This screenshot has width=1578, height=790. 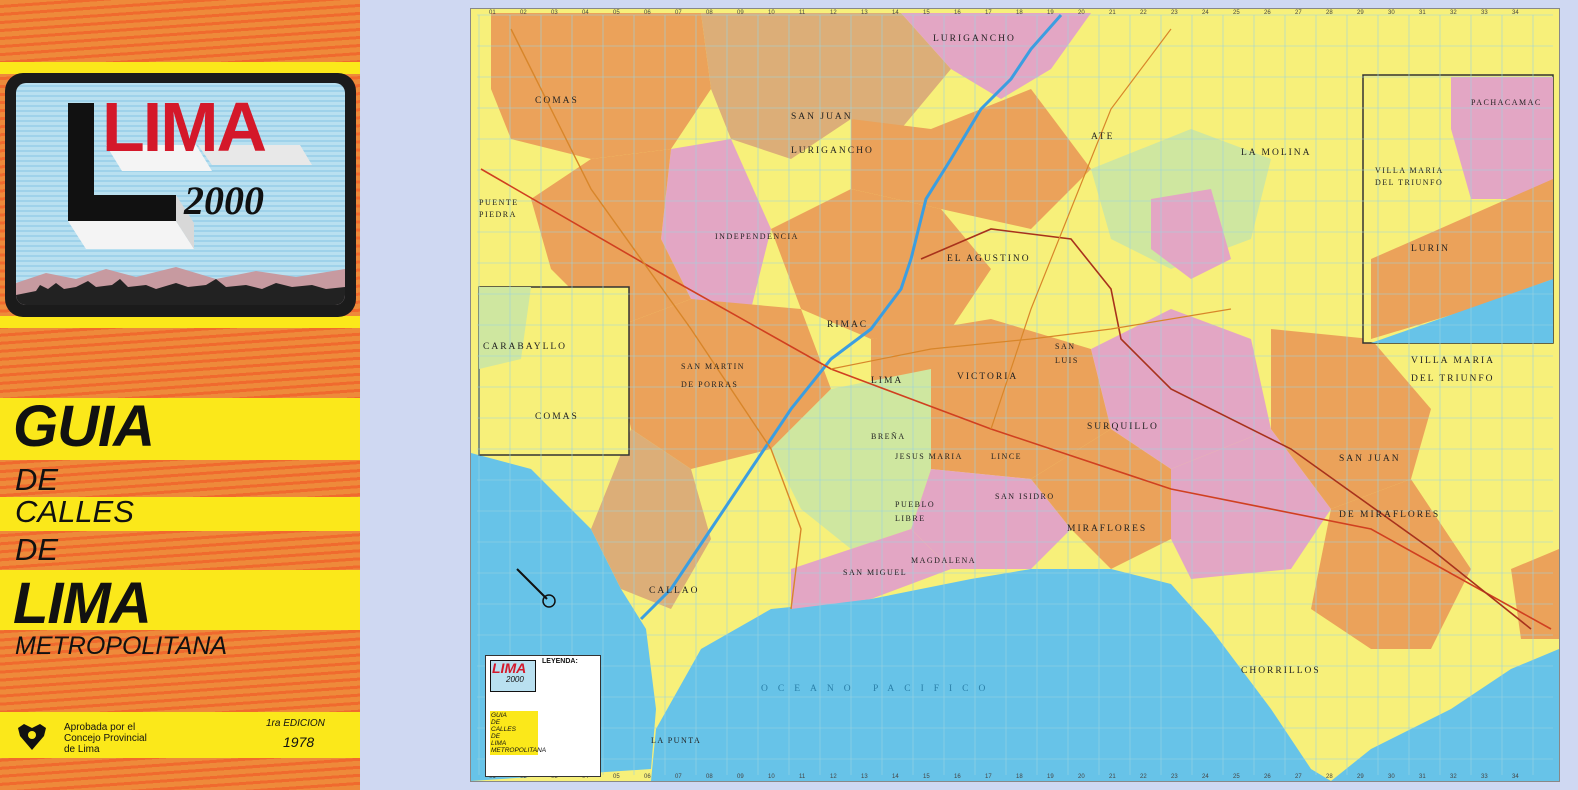 What do you see at coordinates (1422, 13) in the screenshot?
I see `grid-column-number: 31` at bounding box center [1422, 13].